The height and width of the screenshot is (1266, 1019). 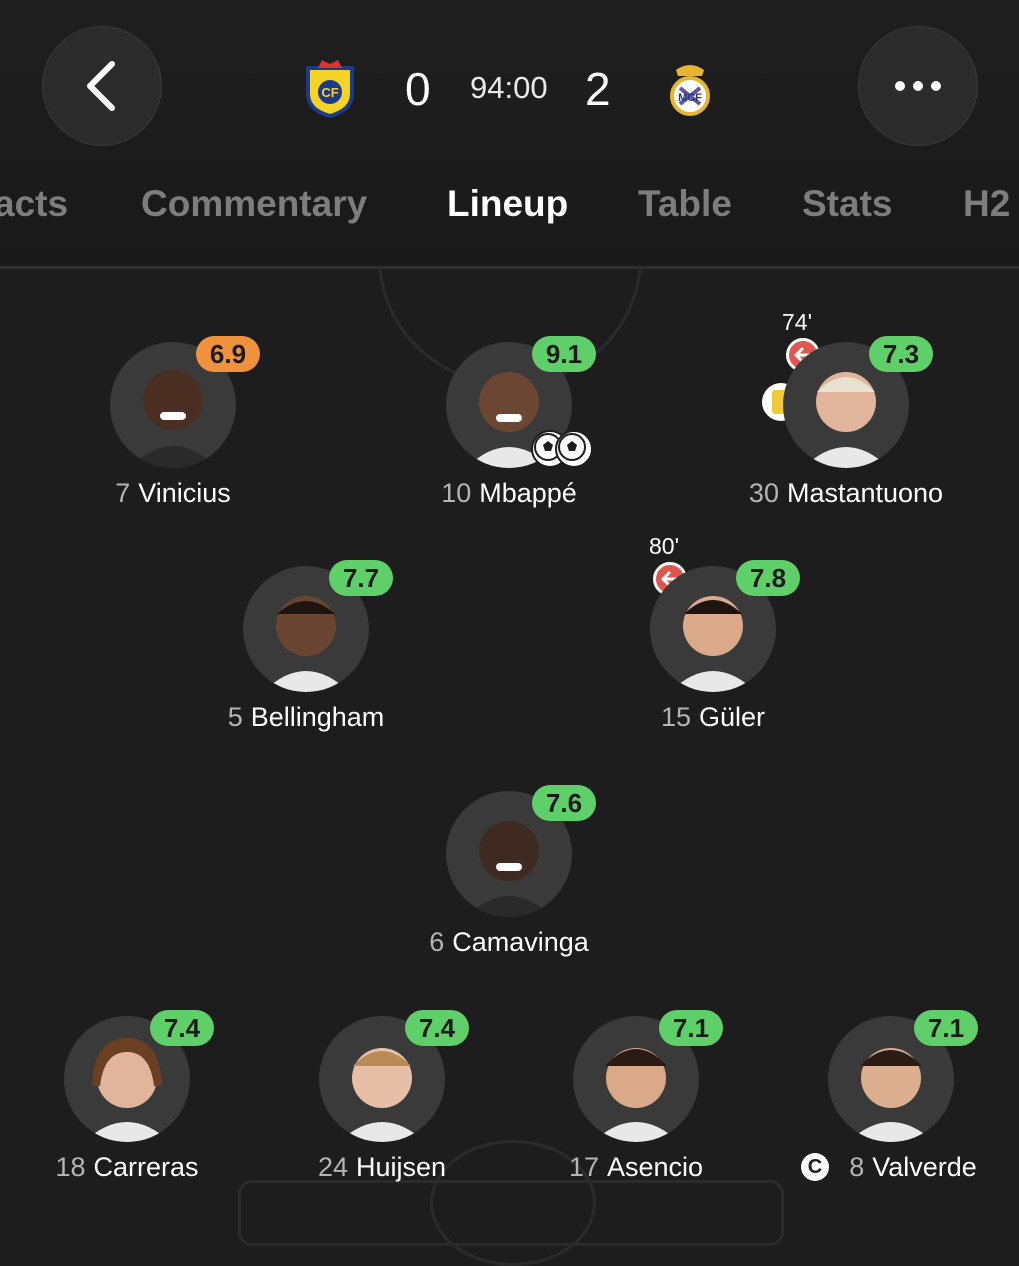 I want to click on player-name-line: 15 Güler, so click(x=713, y=717).